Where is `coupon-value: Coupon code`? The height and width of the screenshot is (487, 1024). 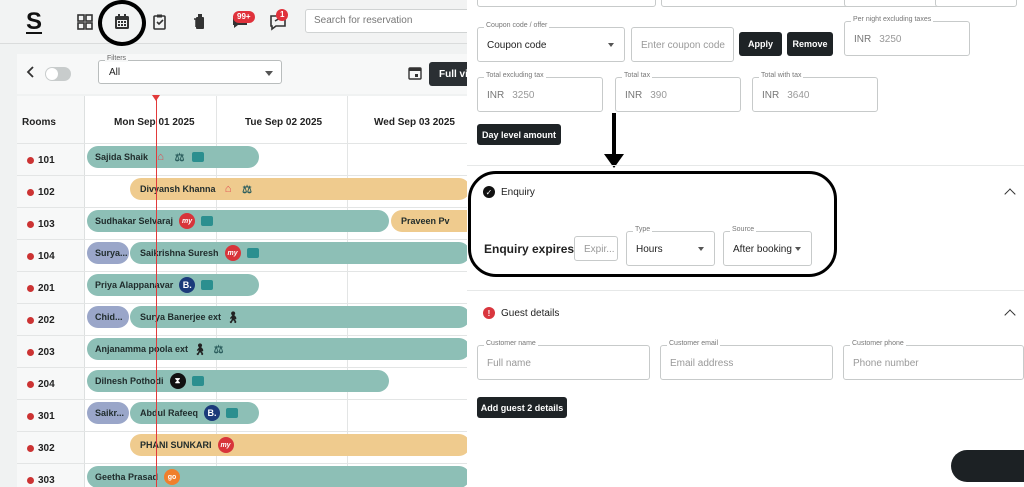
coupon-value: Coupon code is located at coordinates (517, 45).